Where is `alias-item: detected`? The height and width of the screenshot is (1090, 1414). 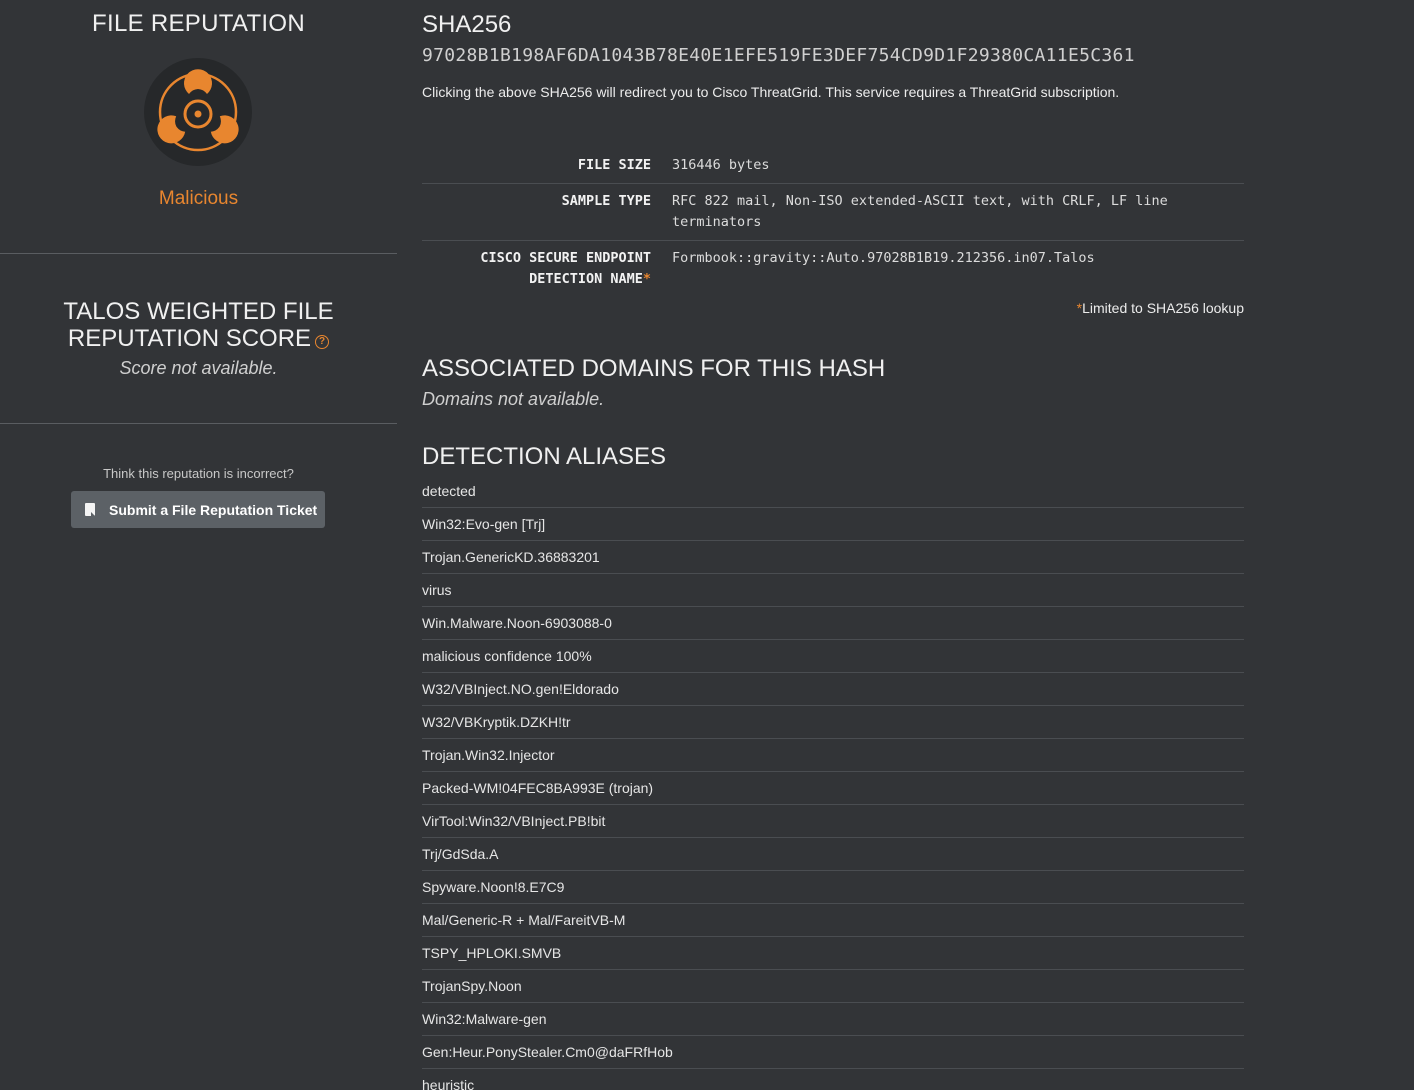 alias-item: detected is located at coordinates (833, 491).